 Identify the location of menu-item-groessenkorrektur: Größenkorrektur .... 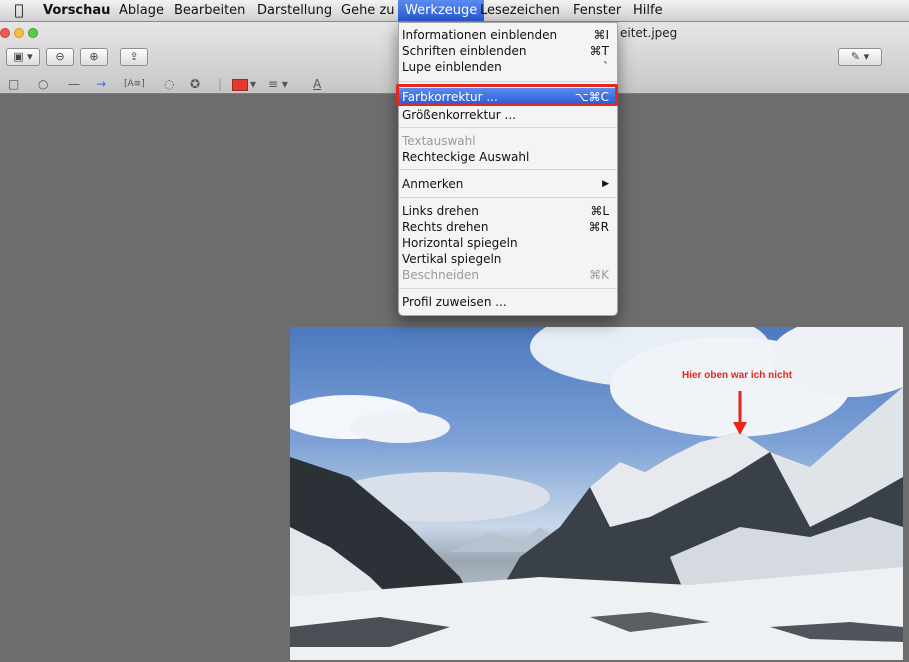
(508, 115).